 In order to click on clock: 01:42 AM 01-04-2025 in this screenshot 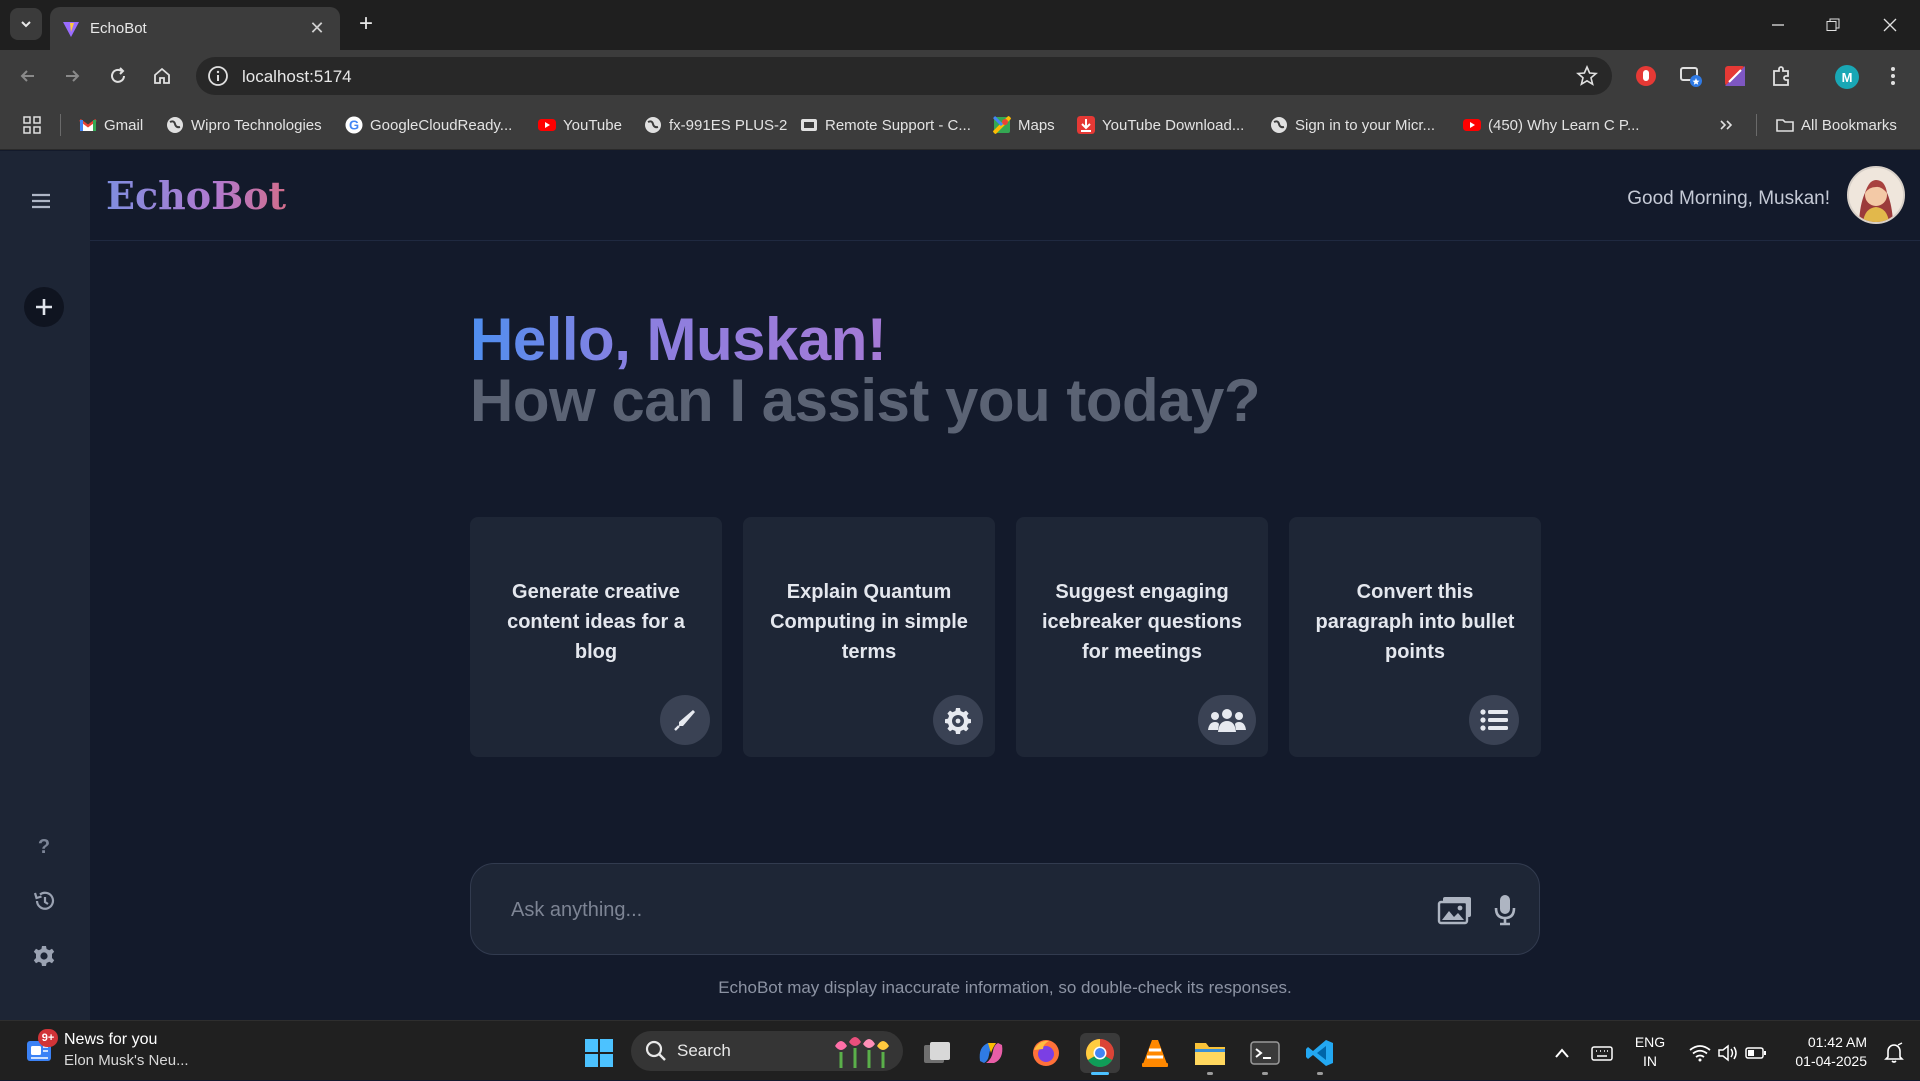, I will do `click(1825, 1052)`.